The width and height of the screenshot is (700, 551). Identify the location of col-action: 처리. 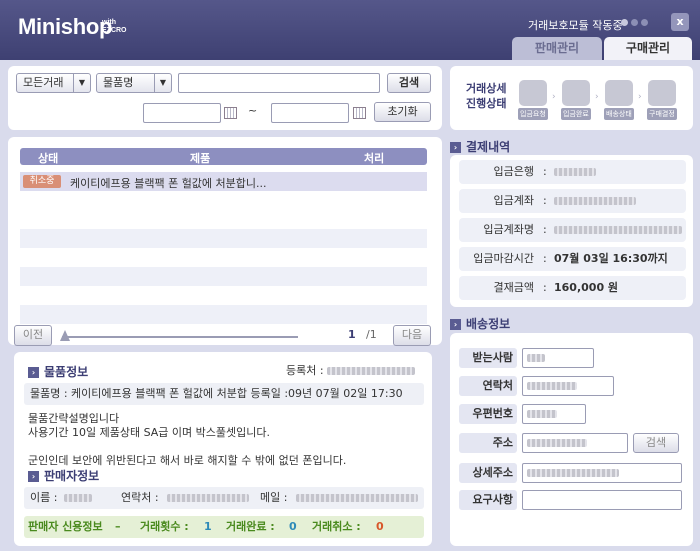
(374, 158).